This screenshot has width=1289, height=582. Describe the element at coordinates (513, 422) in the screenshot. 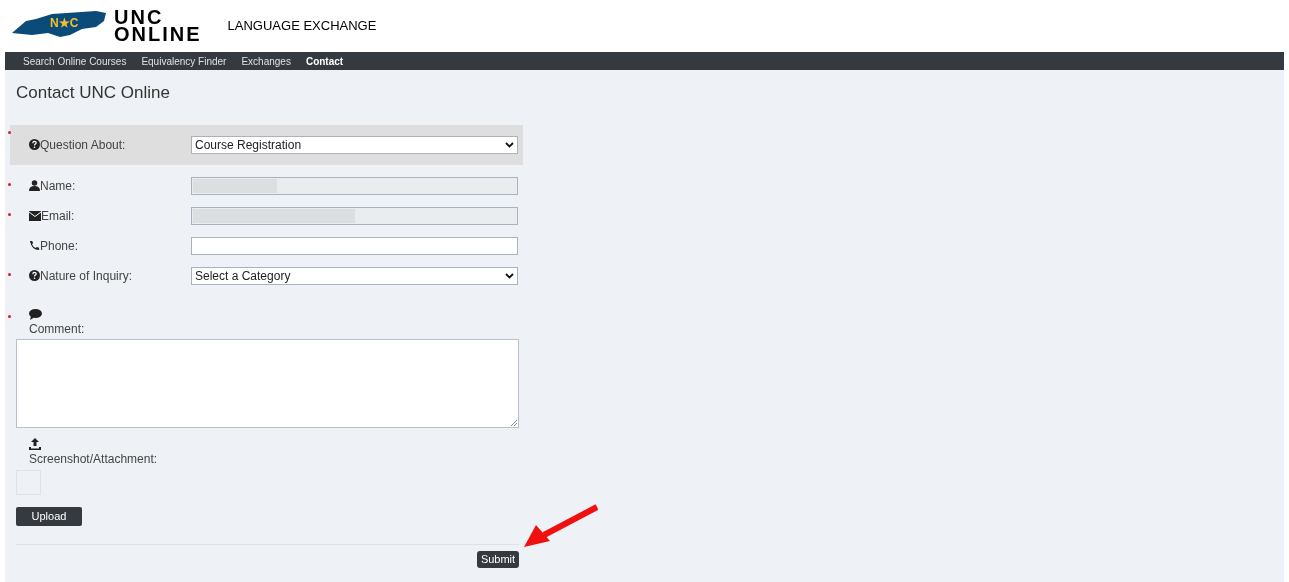

I see `resize-handle-icon` at that location.